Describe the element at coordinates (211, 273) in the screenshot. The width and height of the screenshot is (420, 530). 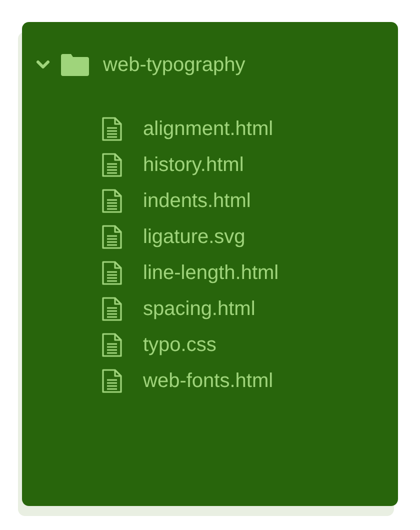
I see `file-name: line-length.html` at that location.